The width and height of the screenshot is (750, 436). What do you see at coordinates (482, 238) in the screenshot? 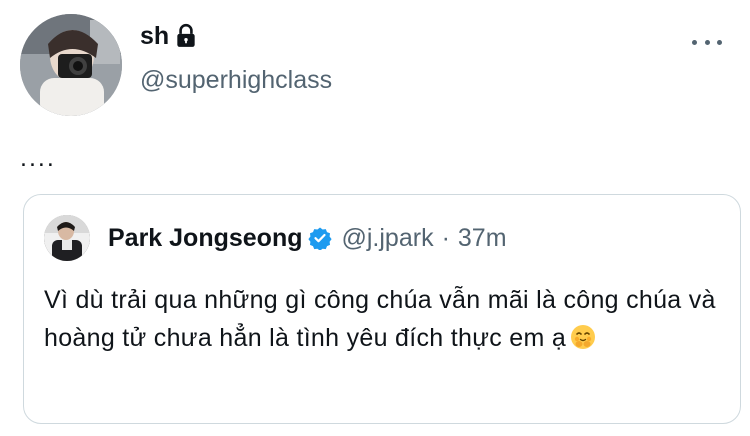
I see `quoted-tweet-time: 37m` at bounding box center [482, 238].